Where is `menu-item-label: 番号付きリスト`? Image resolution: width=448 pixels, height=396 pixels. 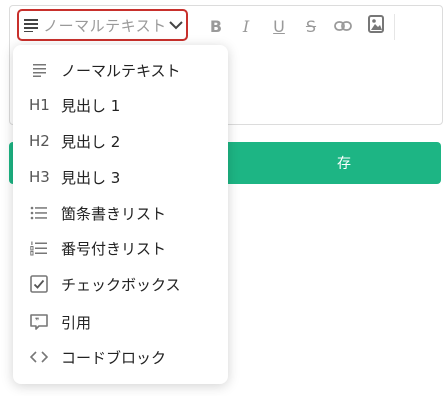 menu-item-label: 番号付きリスト is located at coordinates (114, 248).